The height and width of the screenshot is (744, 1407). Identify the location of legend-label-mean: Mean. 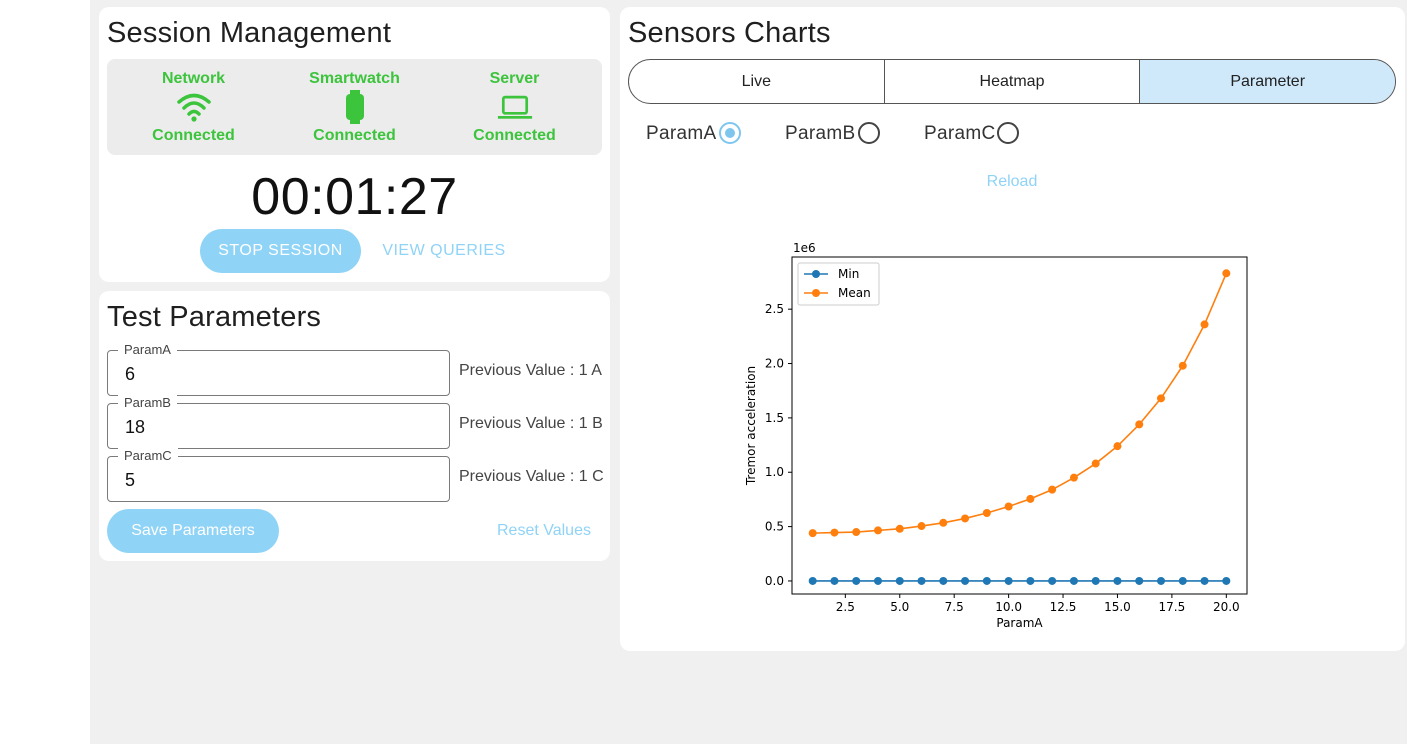
(854, 293).